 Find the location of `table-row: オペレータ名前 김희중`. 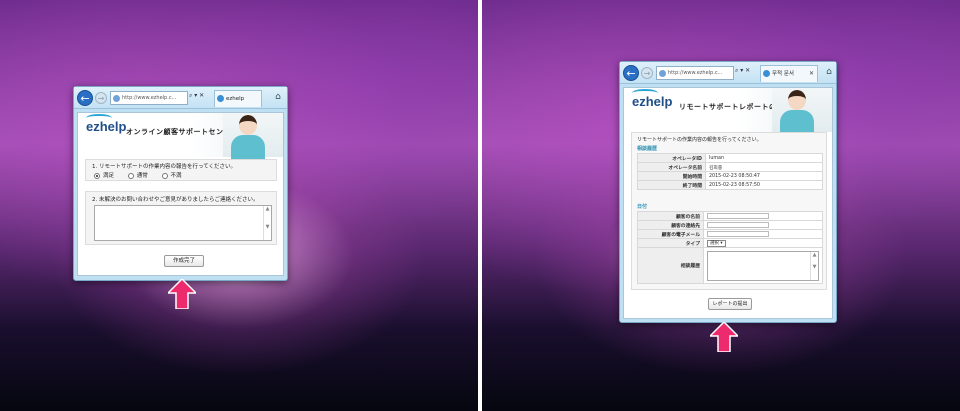

table-row: オペレータ名前 김희중 is located at coordinates (730, 167).